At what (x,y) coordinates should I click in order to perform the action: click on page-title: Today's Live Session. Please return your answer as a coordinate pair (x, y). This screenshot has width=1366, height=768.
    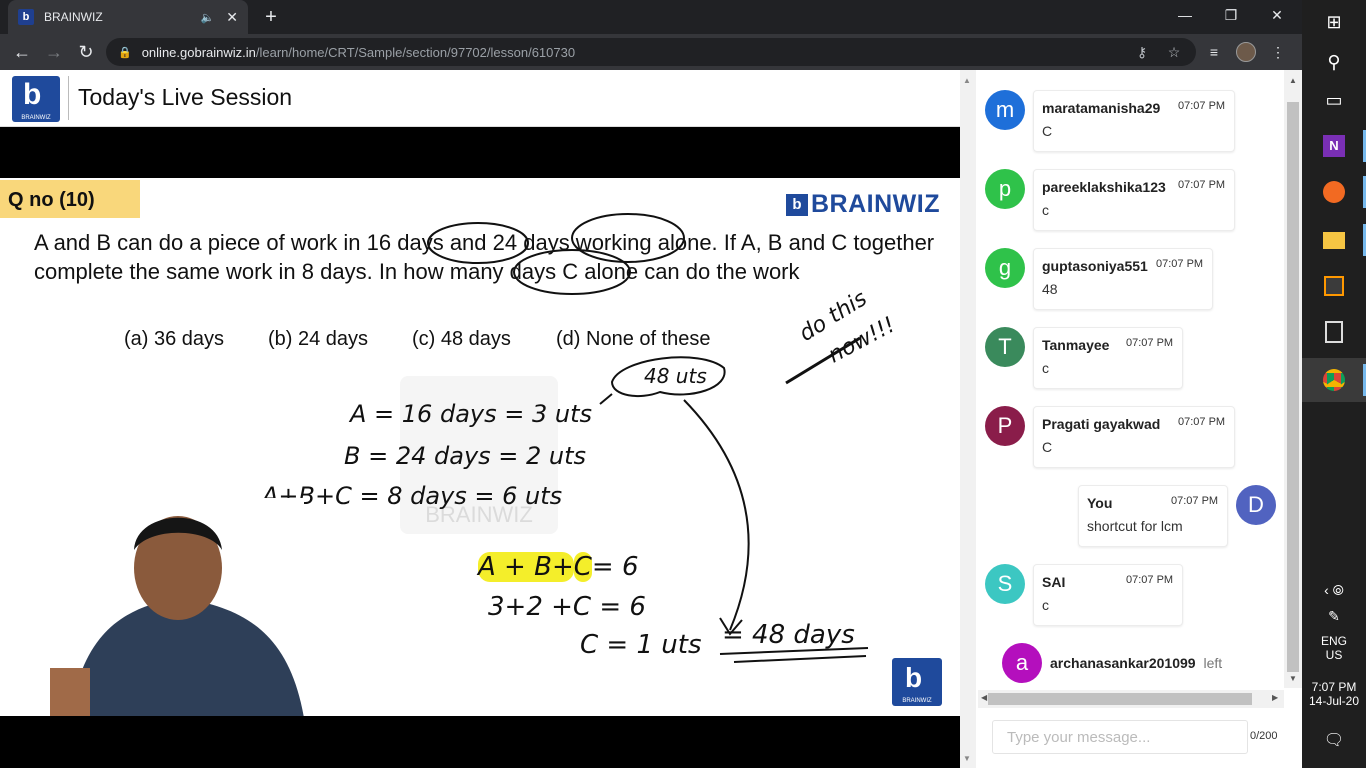
    Looking at the image, I should click on (185, 97).